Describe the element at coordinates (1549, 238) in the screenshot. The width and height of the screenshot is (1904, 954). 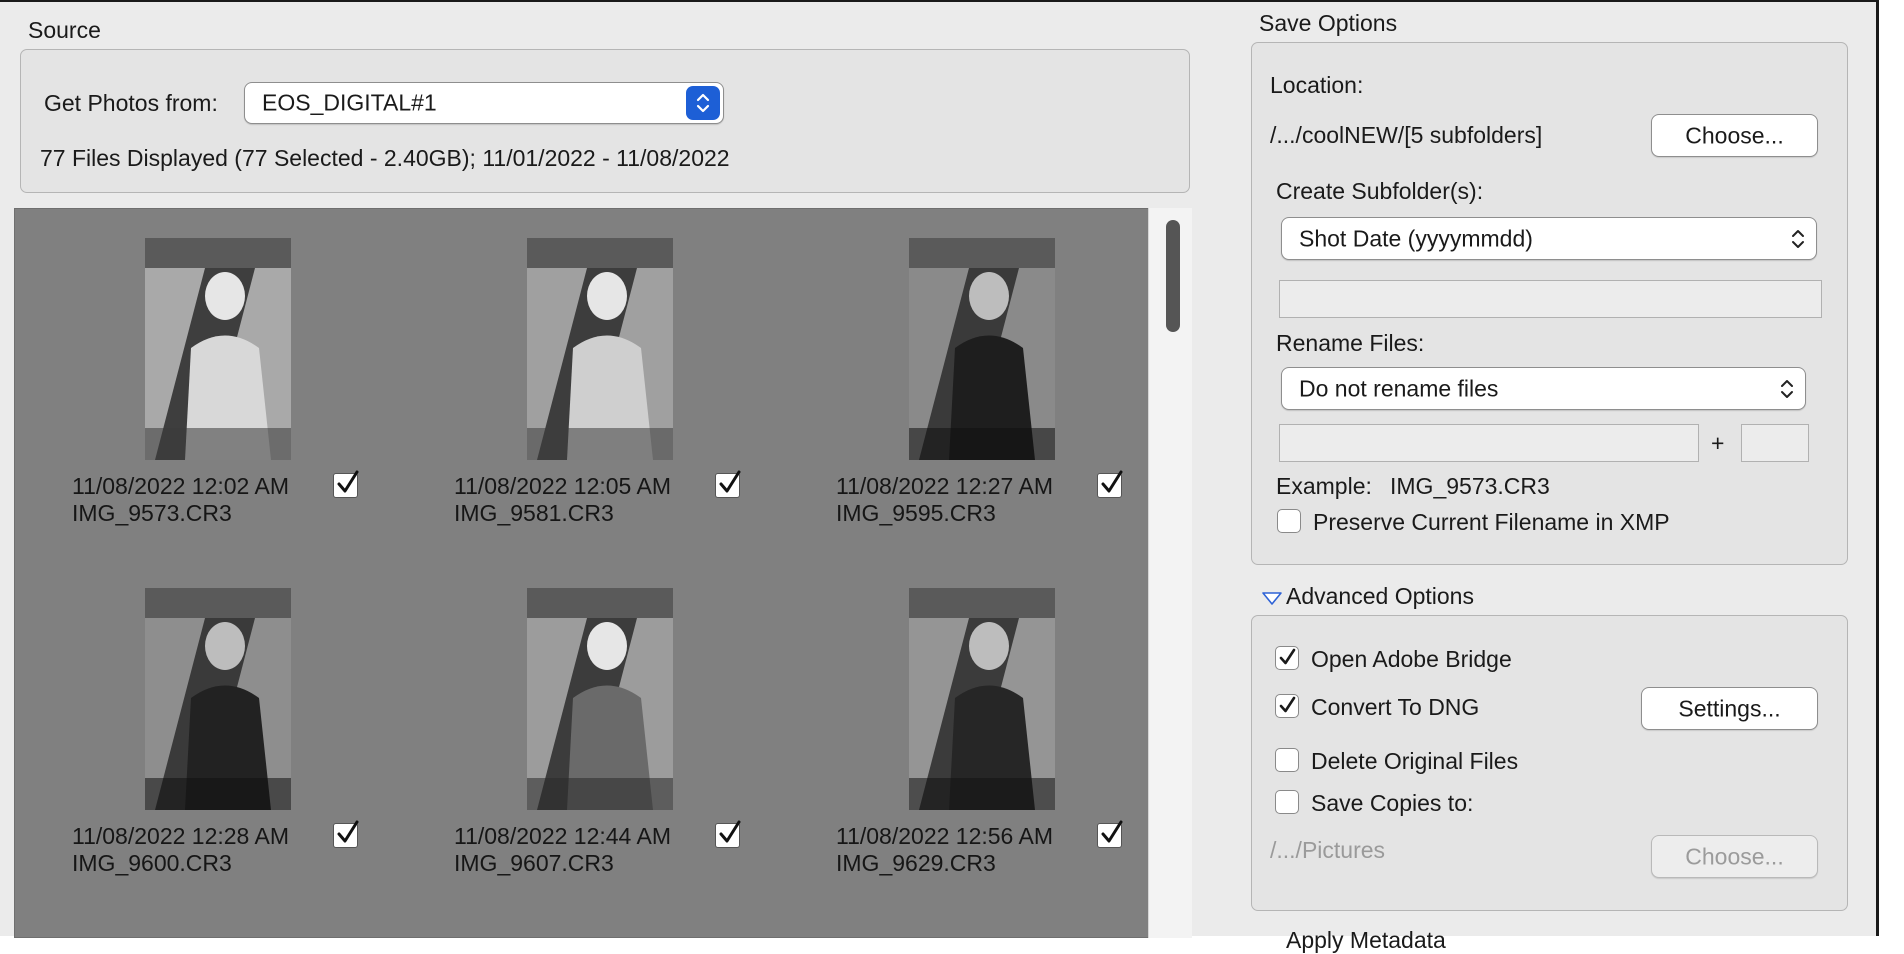
I see `create-subfolders-select: Shot Date (yyyymmdd)` at that location.